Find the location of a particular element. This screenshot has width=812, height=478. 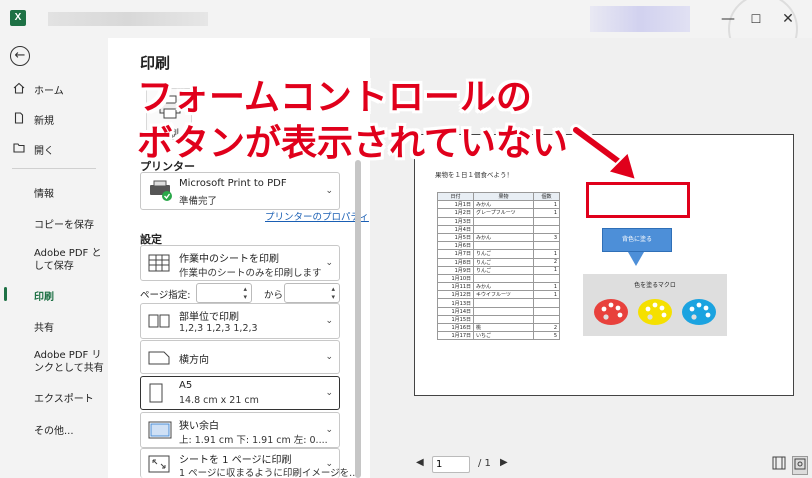

current-page-input is located at coordinates (451, 464).